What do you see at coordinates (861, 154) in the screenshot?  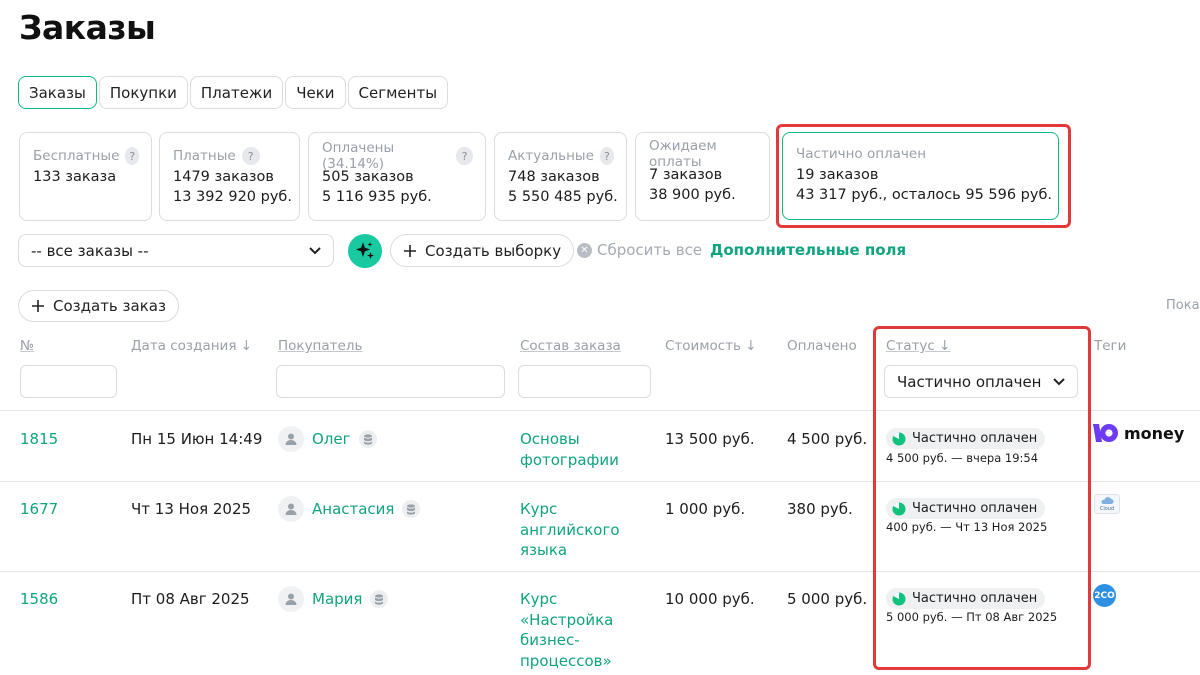 I see `stat-label: Частично оплачен` at bounding box center [861, 154].